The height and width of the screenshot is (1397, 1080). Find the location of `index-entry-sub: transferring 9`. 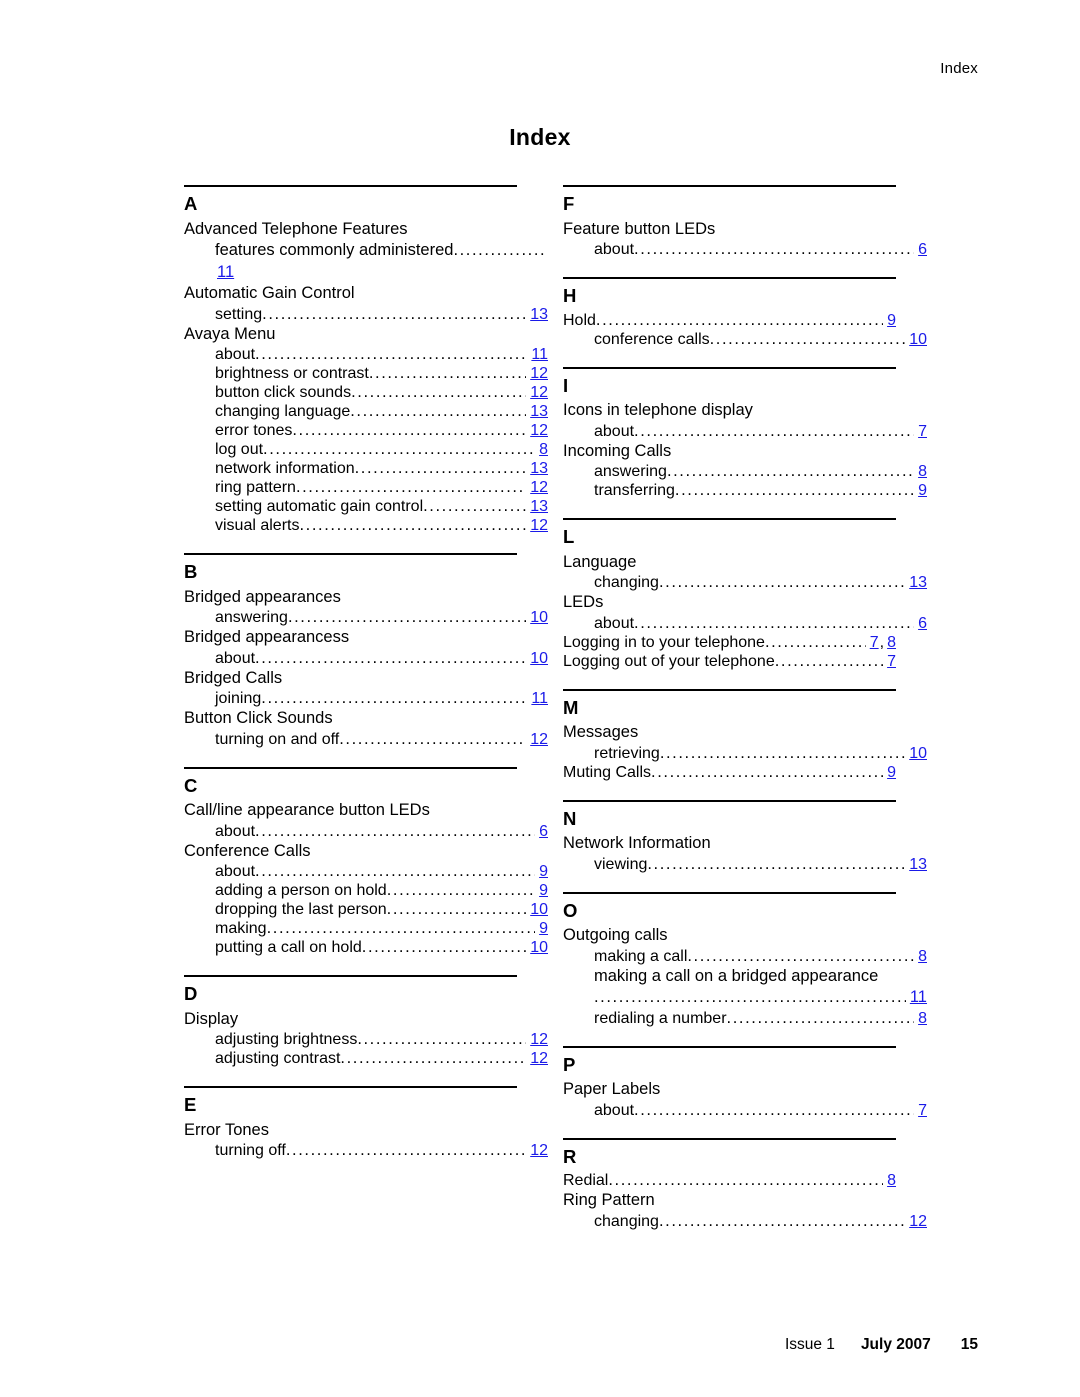

index-entry-sub: transferring 9 is located at coordinates (745, 490).